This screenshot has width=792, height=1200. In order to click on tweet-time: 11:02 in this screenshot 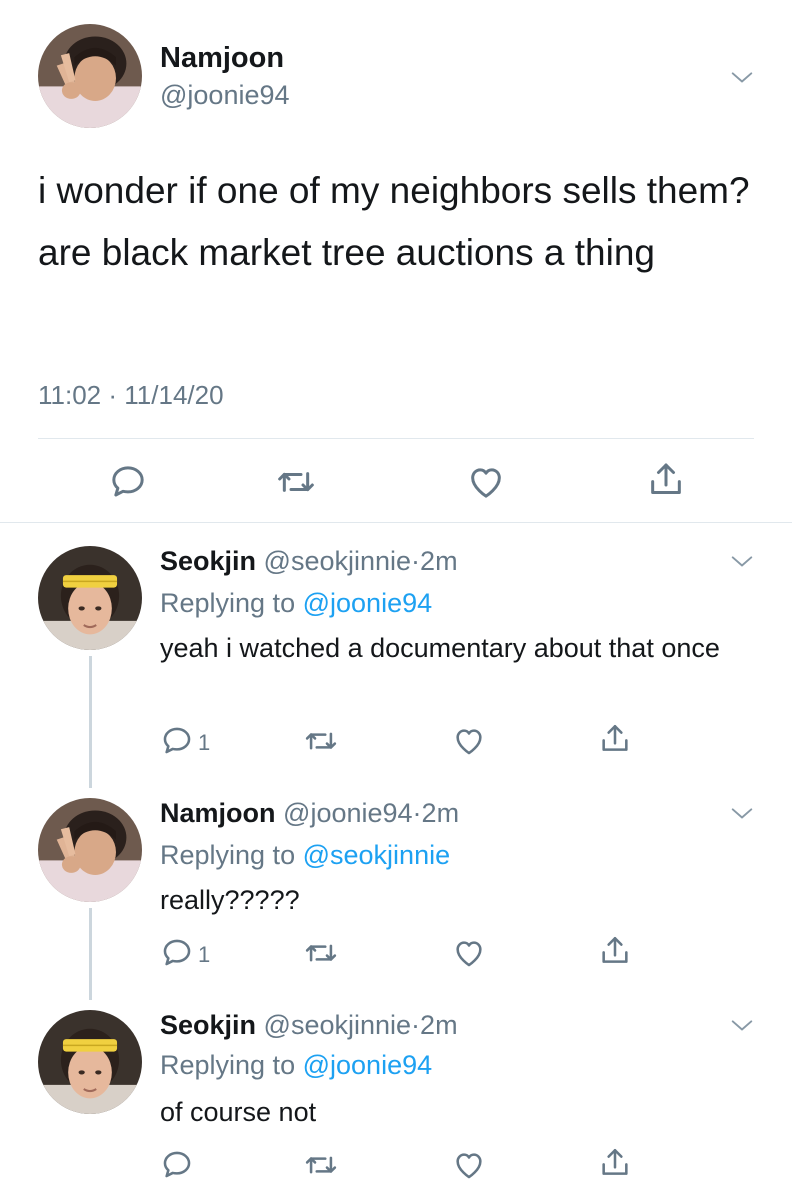, I will do `click(70, 395)`.